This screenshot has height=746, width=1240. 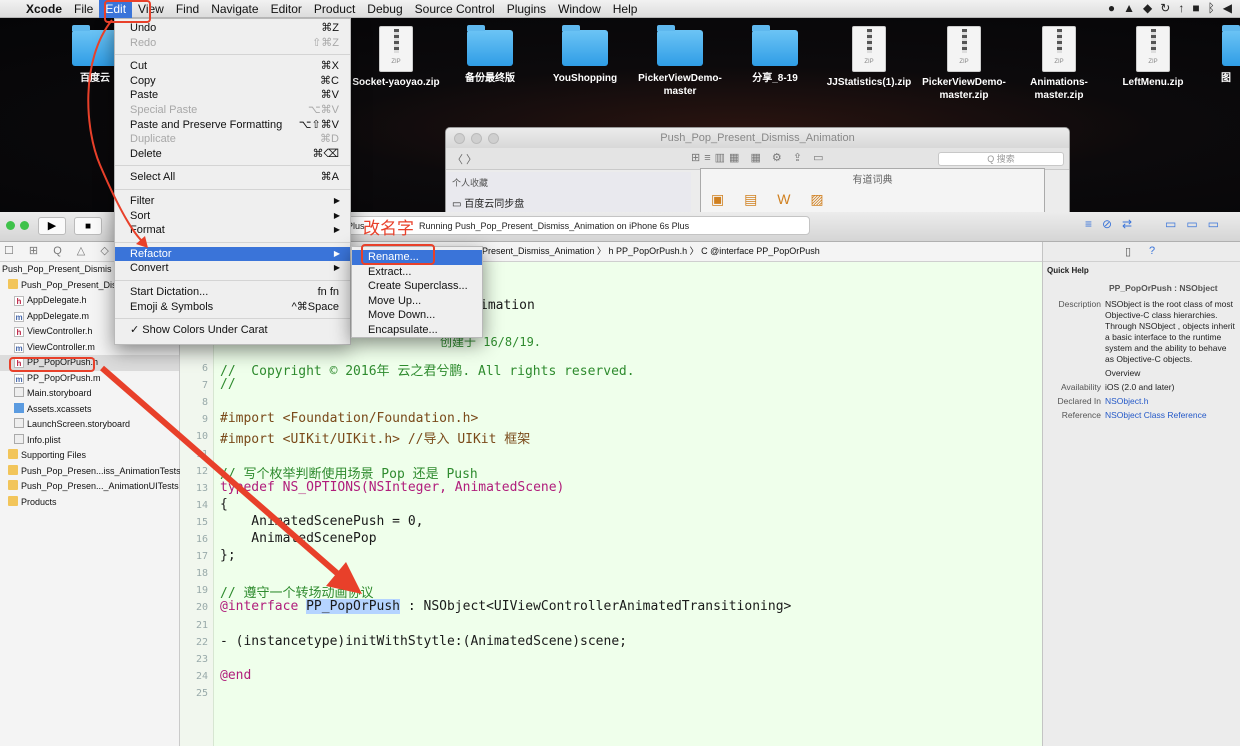 I want to click on navigator-item: m PP_PopOrPush.m, so click(x=89, y=379).